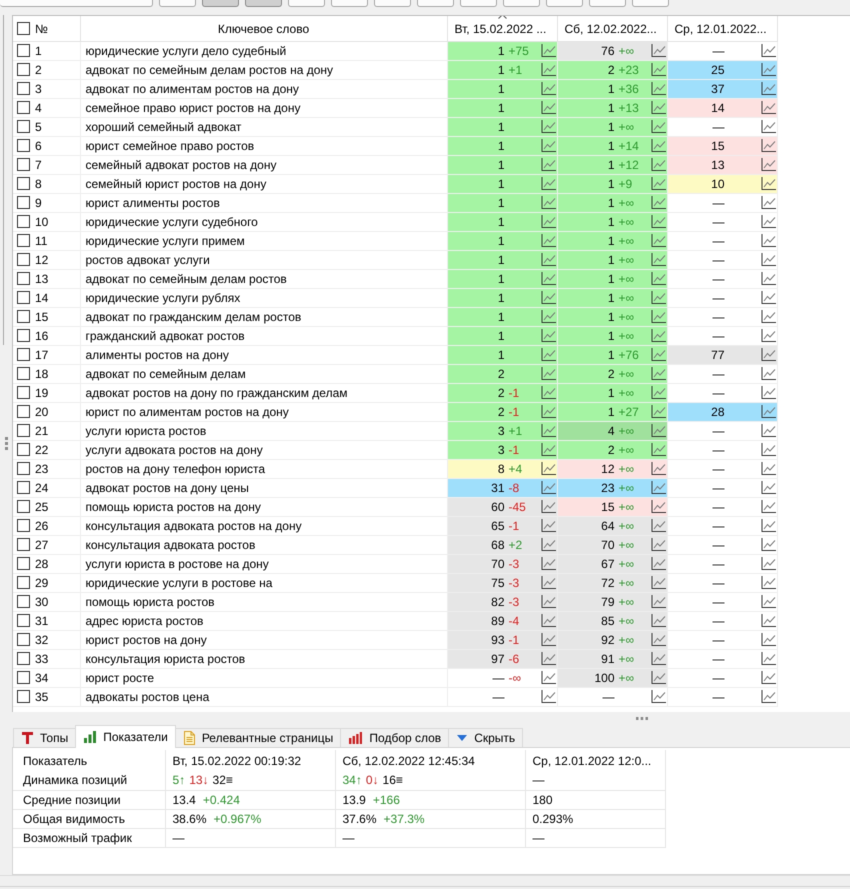 The image size is (850, 889). Describe the element at coordinates (44, 737) in the screenshot. I see `panel-tab: Топы` at that location.